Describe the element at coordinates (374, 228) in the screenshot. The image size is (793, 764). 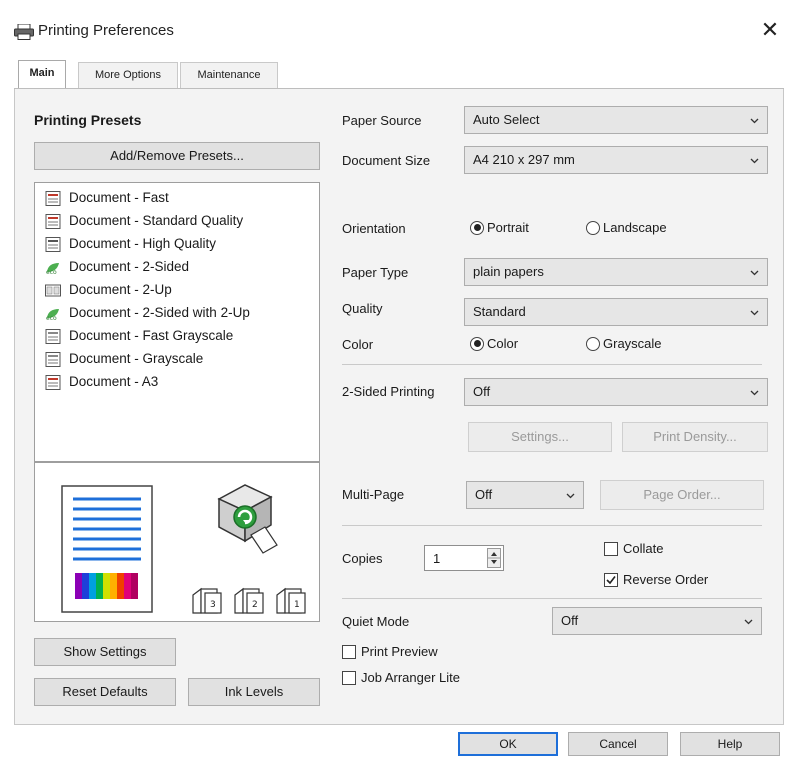
I see `orientation-label: Orientation` at that location.